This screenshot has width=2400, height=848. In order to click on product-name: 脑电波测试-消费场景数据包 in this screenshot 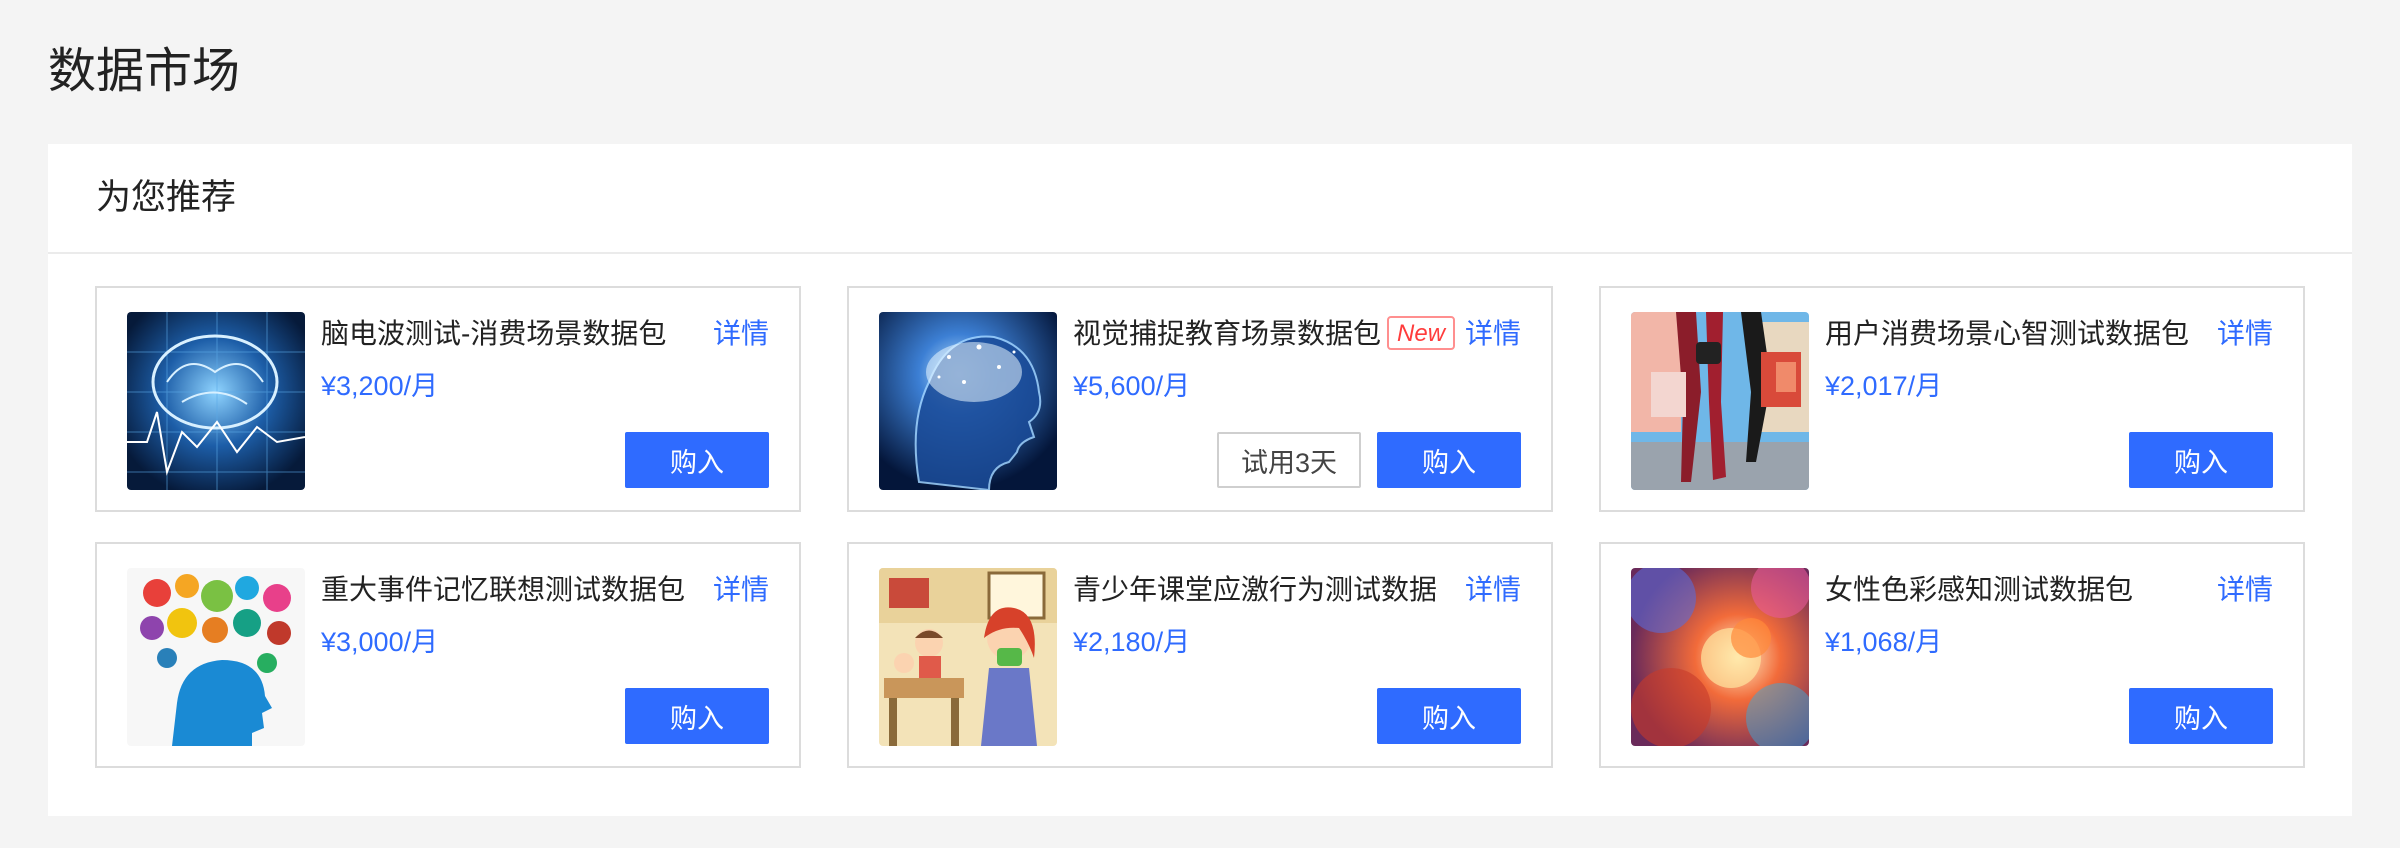, I will do `click(494, 333)`.